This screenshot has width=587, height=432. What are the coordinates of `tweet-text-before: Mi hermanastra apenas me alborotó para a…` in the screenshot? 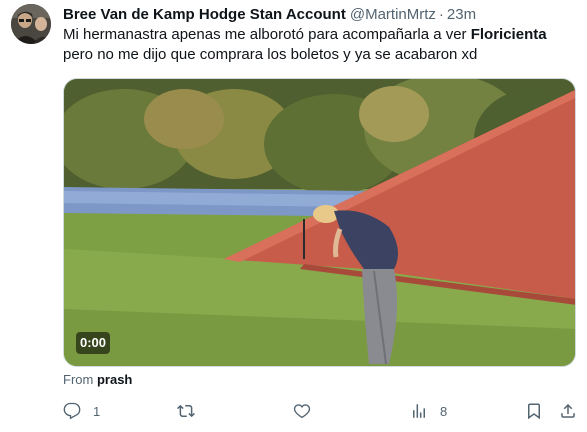 It's located at (267, 34).